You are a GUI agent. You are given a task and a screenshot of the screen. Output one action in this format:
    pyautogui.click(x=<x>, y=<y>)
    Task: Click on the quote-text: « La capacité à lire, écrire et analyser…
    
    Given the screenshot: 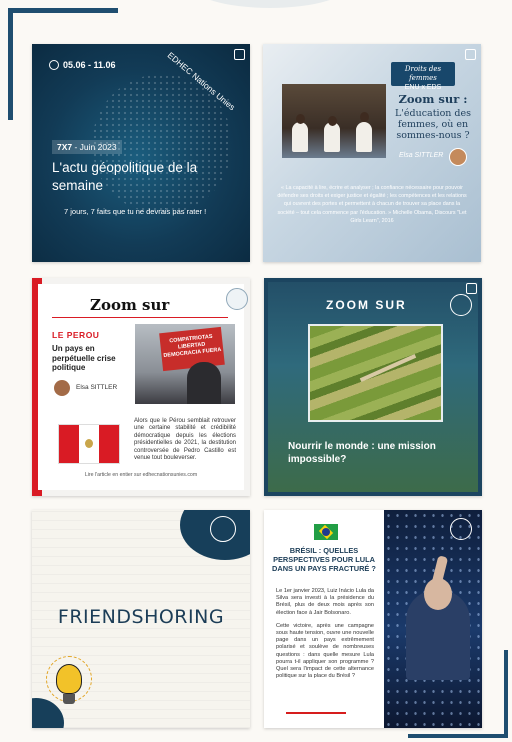 What is the action you would take?
    pyautogui.click(x=372, y=204)
    